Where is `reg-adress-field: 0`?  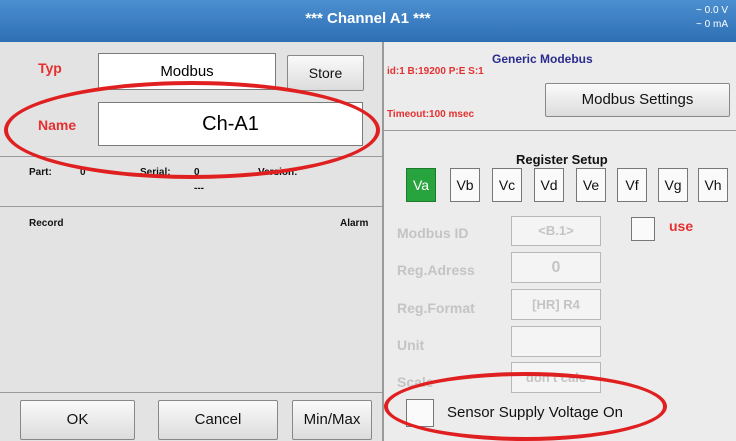 reg-adress-field: 0 is located at coordinates (556, 267).